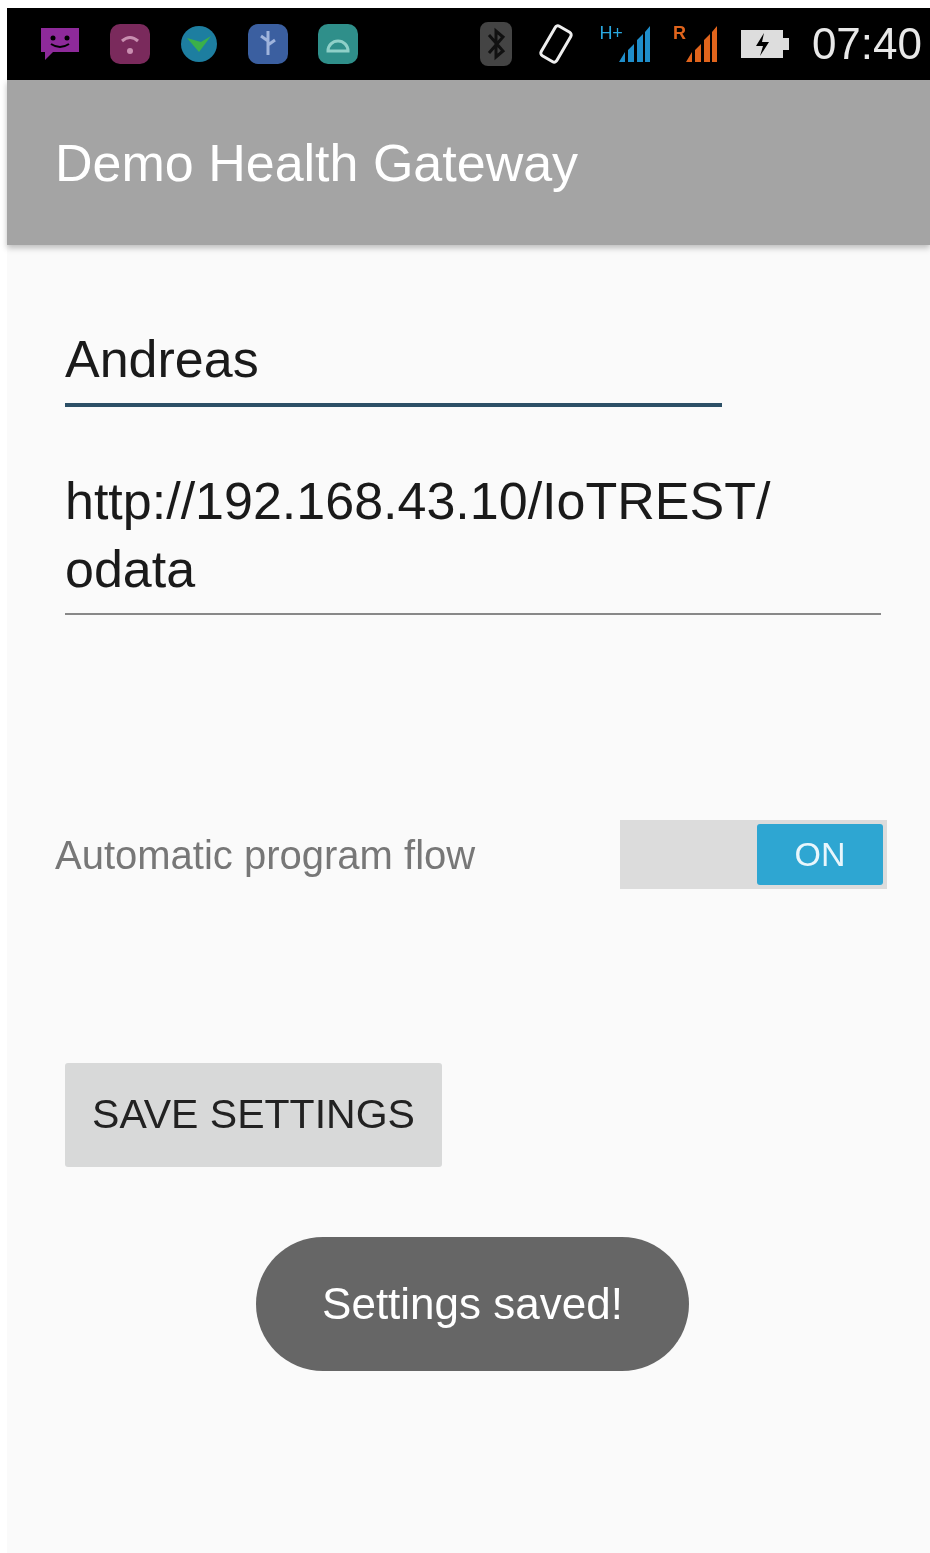 The image size is (930, 1553). Describe the element at coordinates (472, 1304) in the screenshot. I see `toast-message: Settings saved!` at that location.